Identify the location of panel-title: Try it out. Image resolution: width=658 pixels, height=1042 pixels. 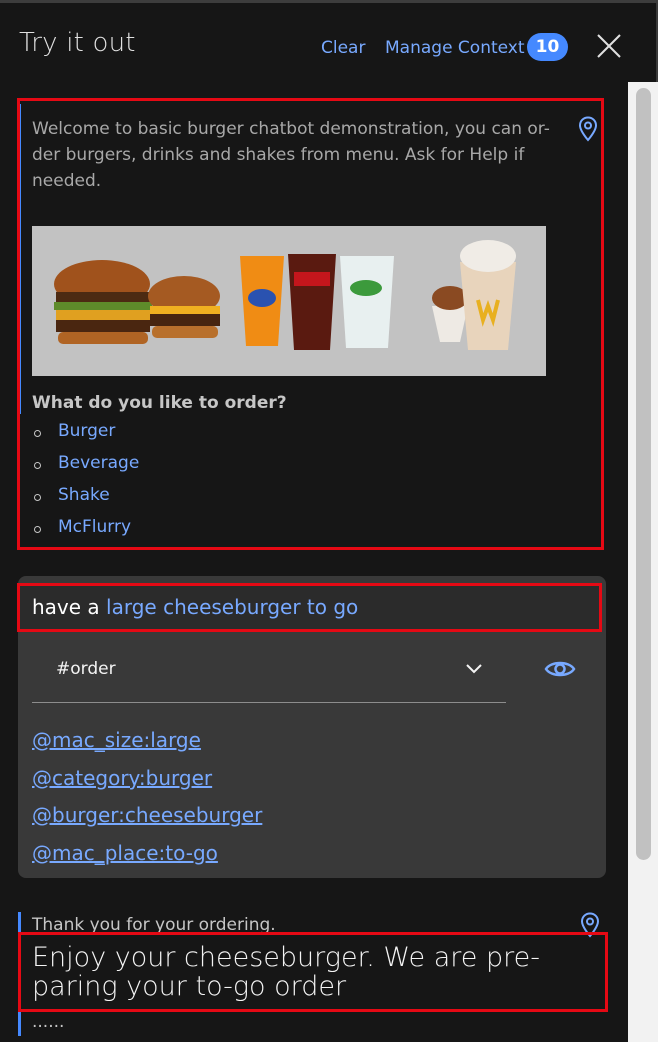
(77, 43).